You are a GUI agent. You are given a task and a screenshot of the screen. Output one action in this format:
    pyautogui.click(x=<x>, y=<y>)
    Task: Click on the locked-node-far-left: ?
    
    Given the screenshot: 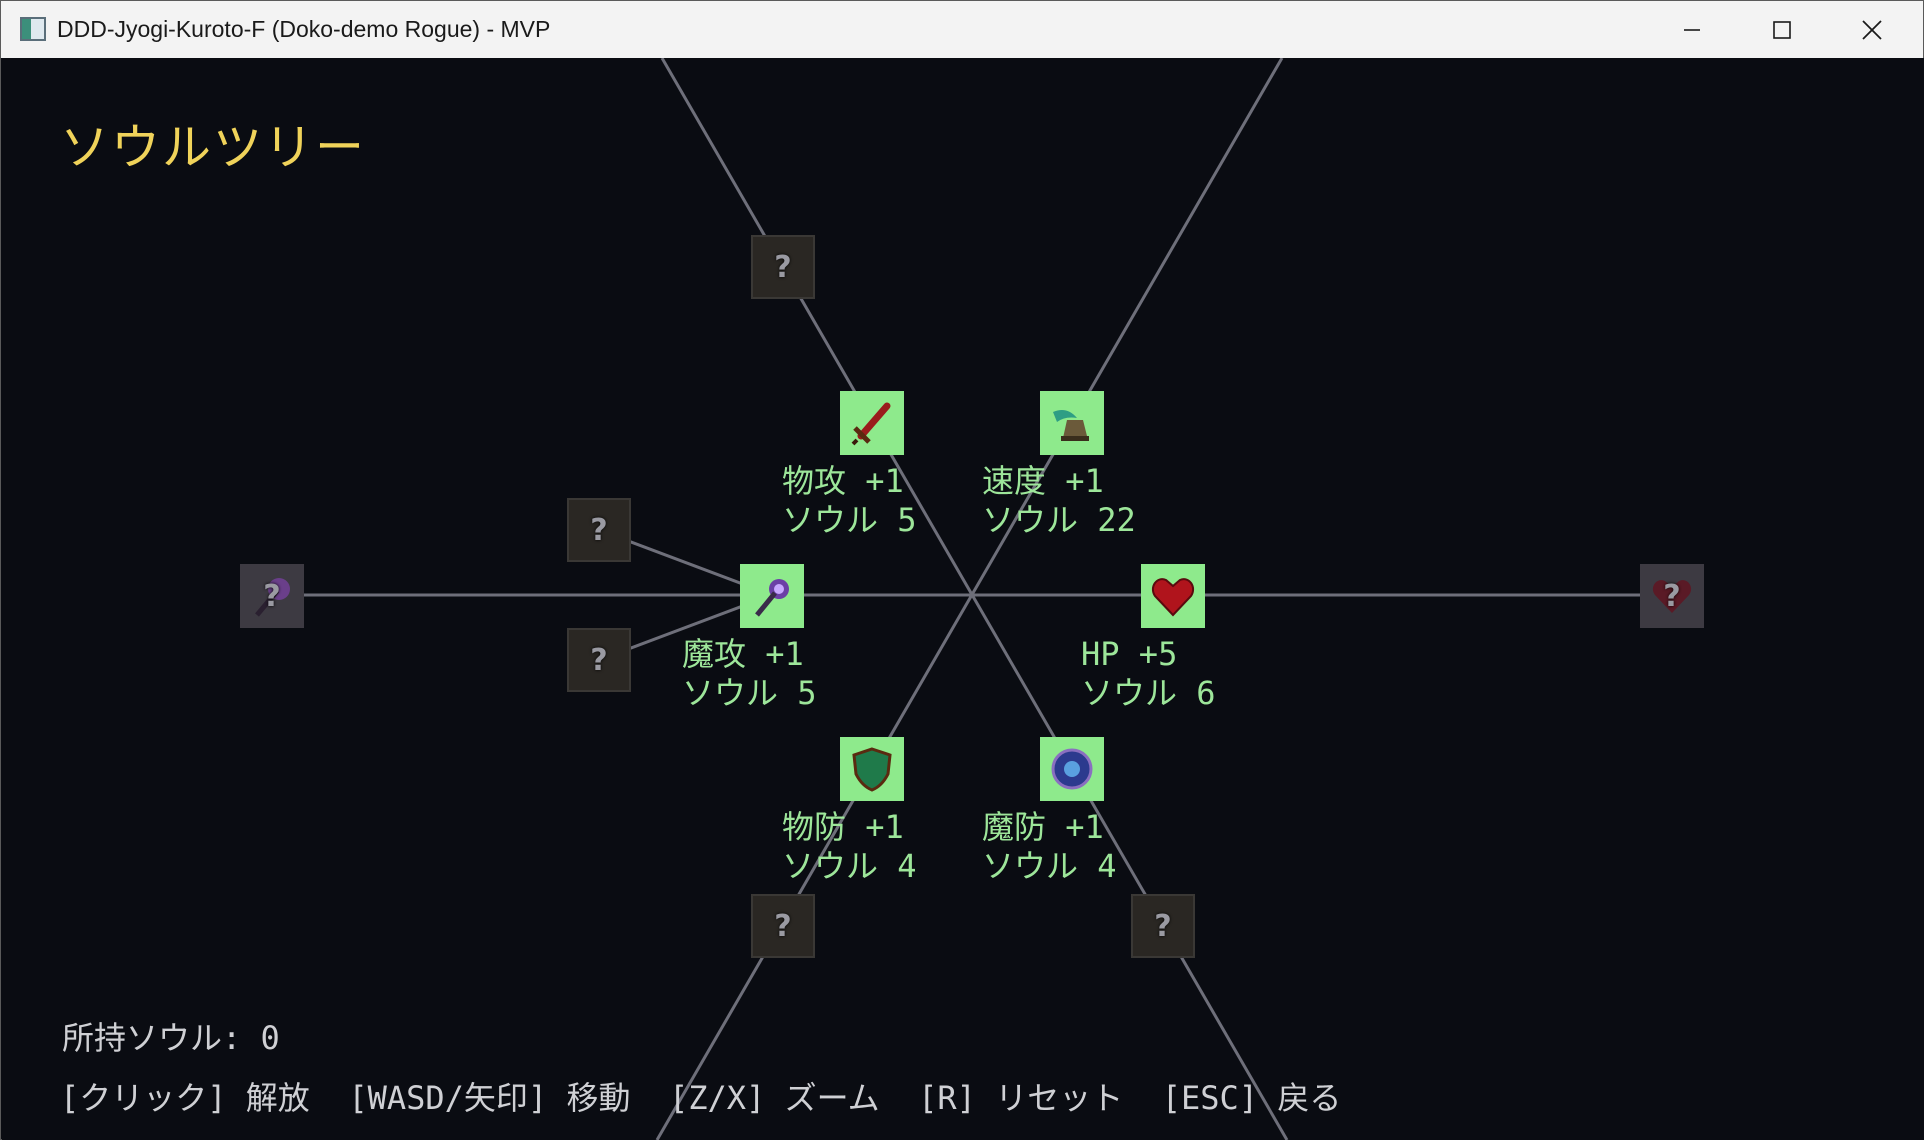 What is the action you would take?
    pyautogui.click(x=272, y=596)
    